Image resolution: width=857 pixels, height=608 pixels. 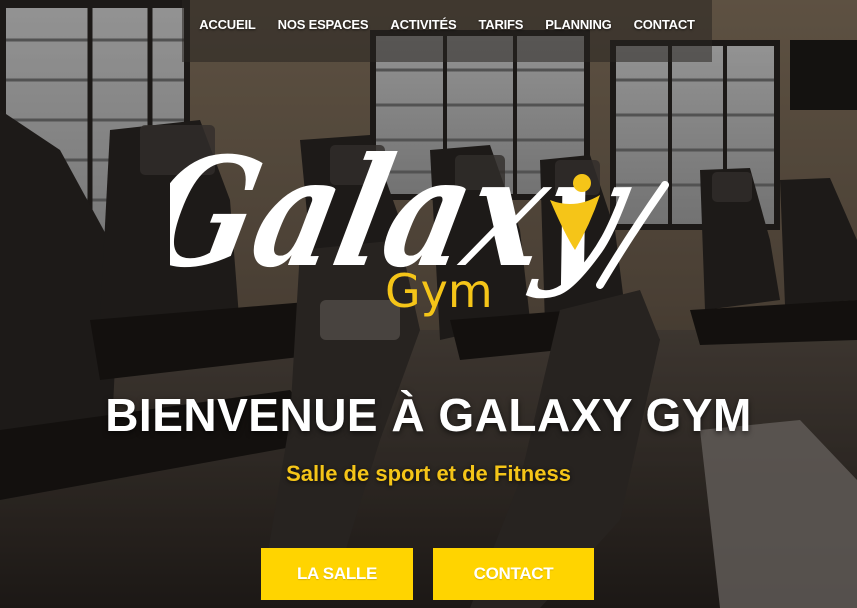 What do you see at coordinates (500, 24) in the screenshot?
I see `nav-item-tarifs: TARIFS` at bounding box center [500, 24].